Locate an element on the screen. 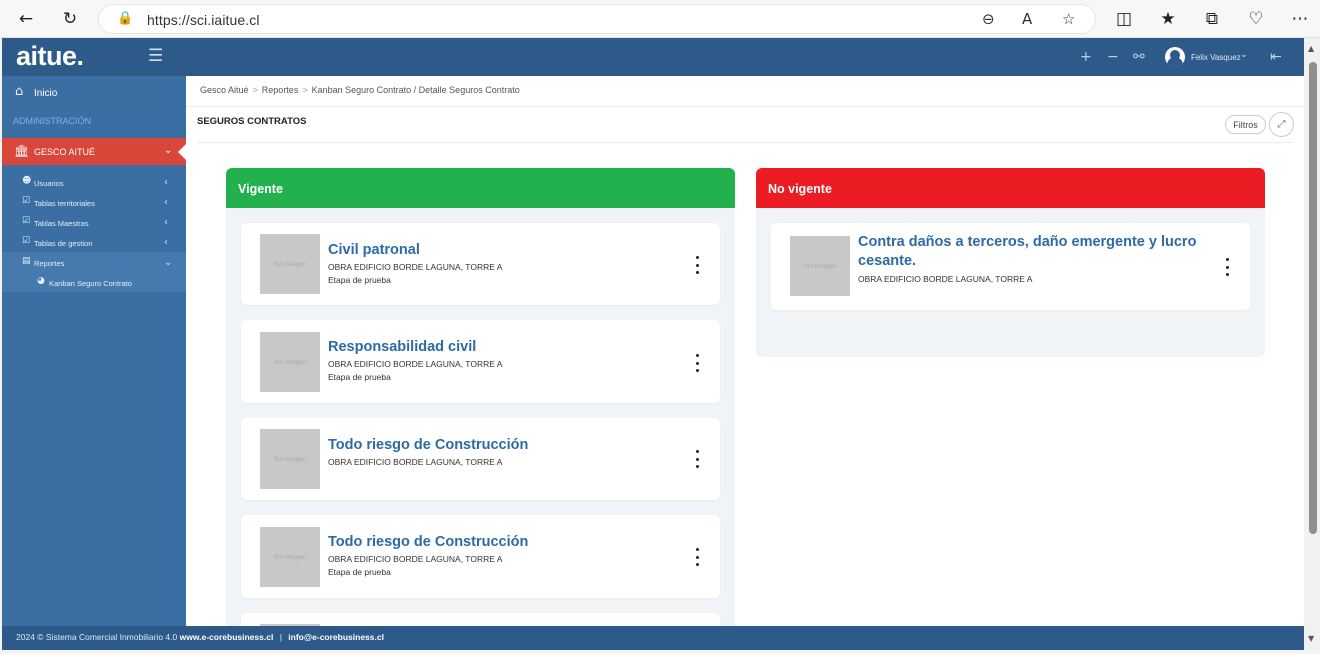 This screenshot has width=1320, height=654. top-bar: aitue. ☰ + − ⚯ Felix Vasquez ⌄ ⇤ is located at coordinates (653, 57).